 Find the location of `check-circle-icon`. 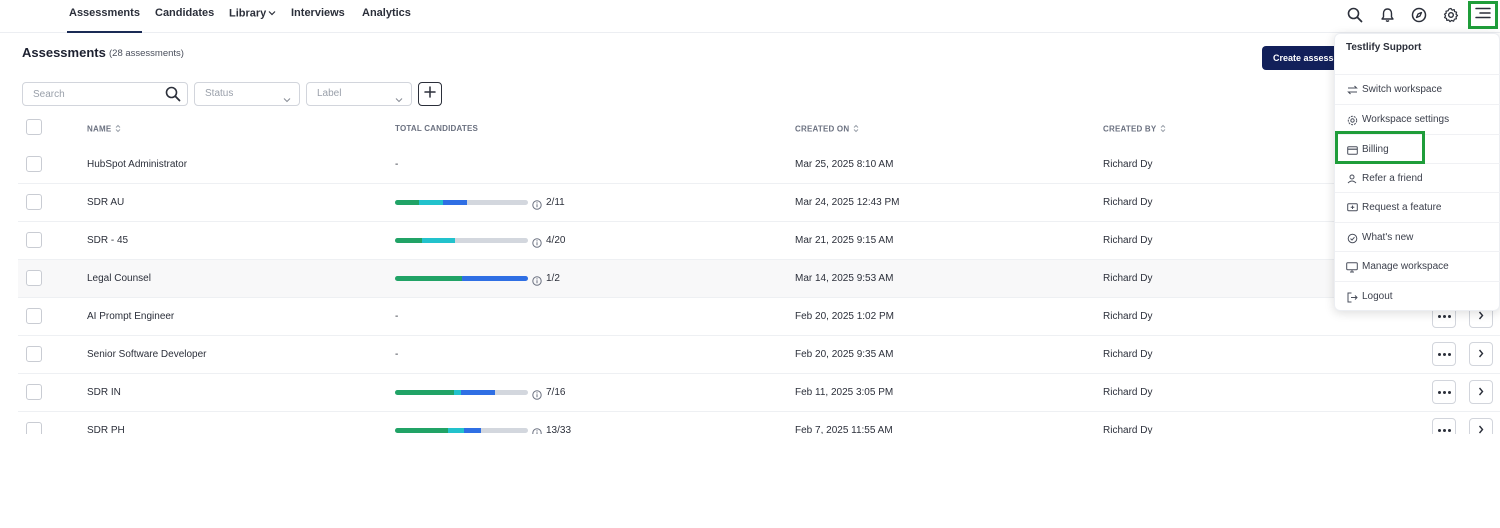

check-circle-icon is located at coordinates (1352, 238).